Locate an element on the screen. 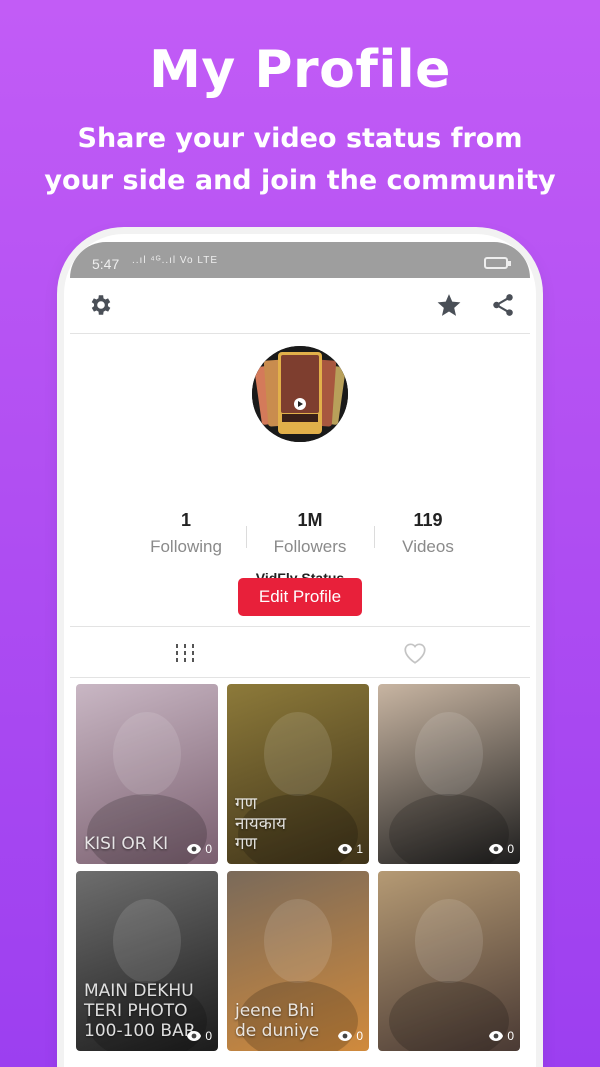 This screenshot has width=600, height=1067. stat-value: 119 is located at coordinates (428, 520).